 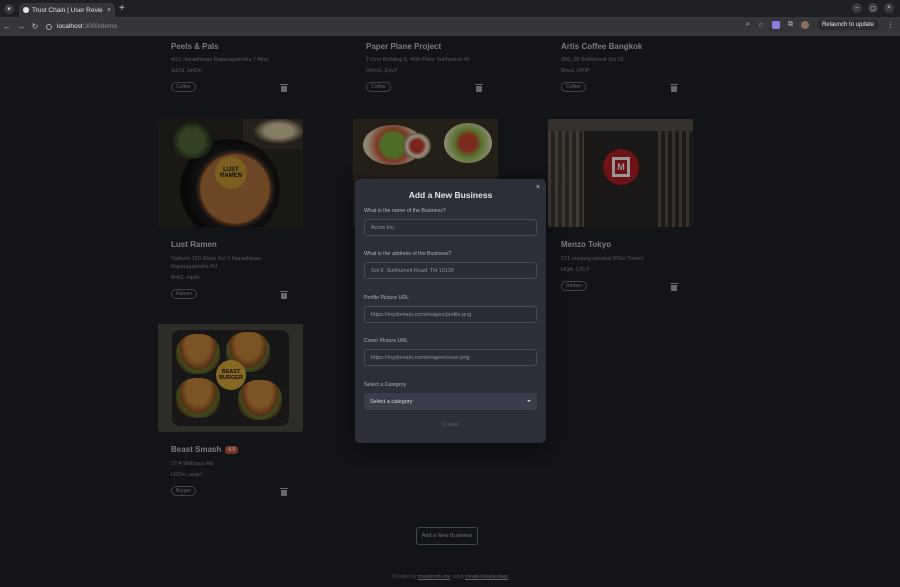 I want to click on reload-icon: ↻, so click(x=35, y=26).